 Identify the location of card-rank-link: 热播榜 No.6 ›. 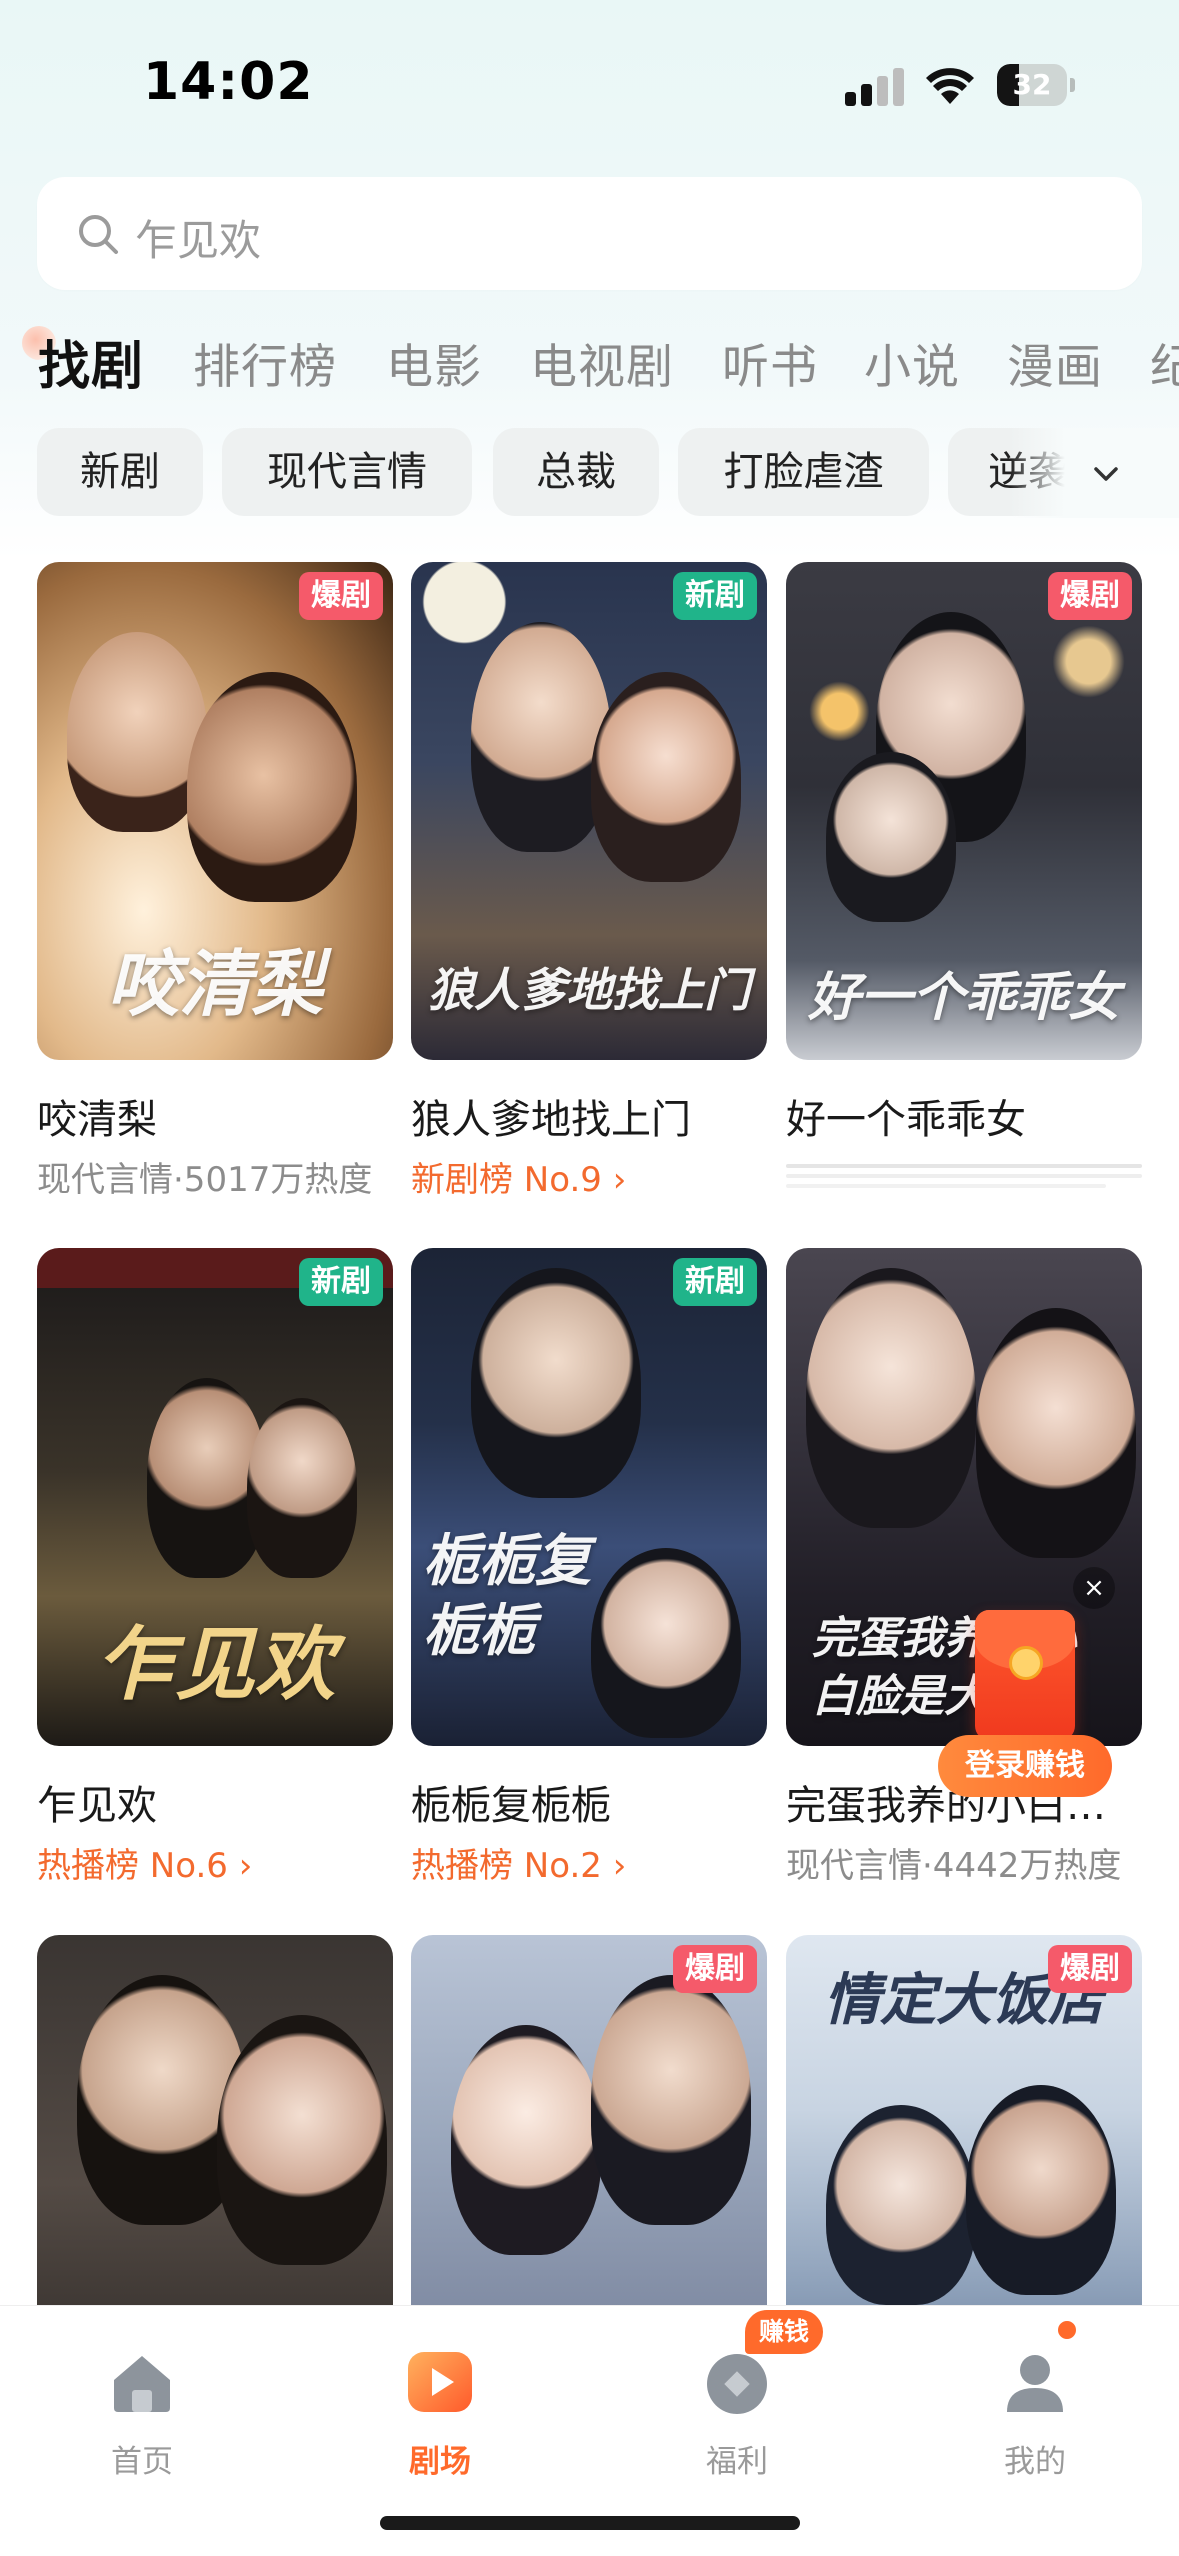
(217, 1862).